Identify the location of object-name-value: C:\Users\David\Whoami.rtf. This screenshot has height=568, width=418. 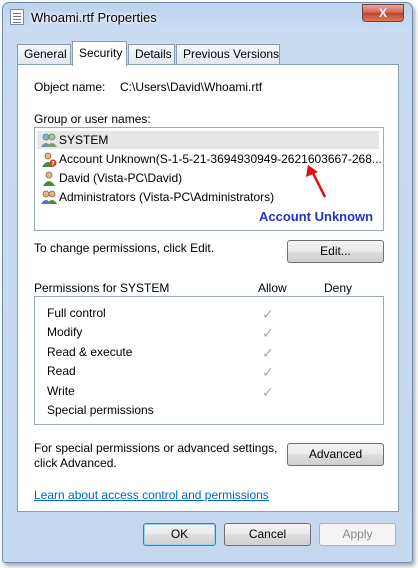
(191, 87).